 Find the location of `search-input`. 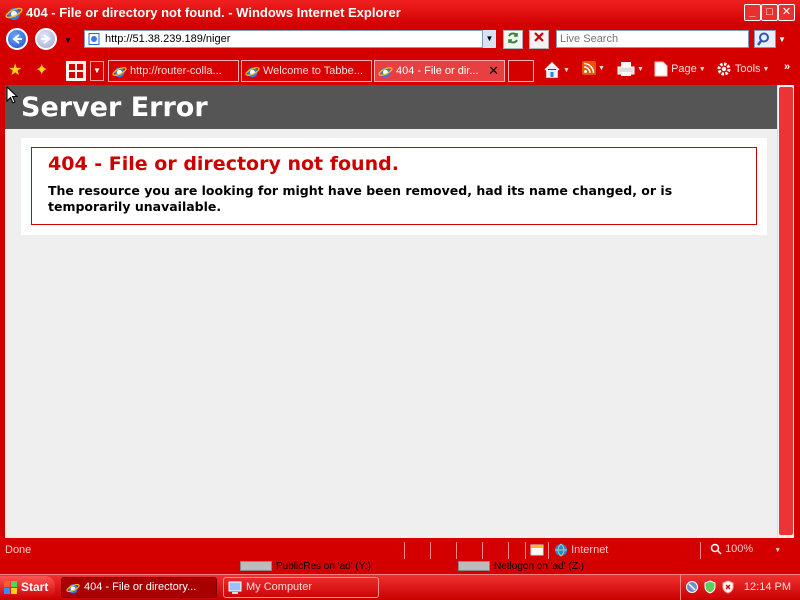

search-input is located at coordinates (652, 39).